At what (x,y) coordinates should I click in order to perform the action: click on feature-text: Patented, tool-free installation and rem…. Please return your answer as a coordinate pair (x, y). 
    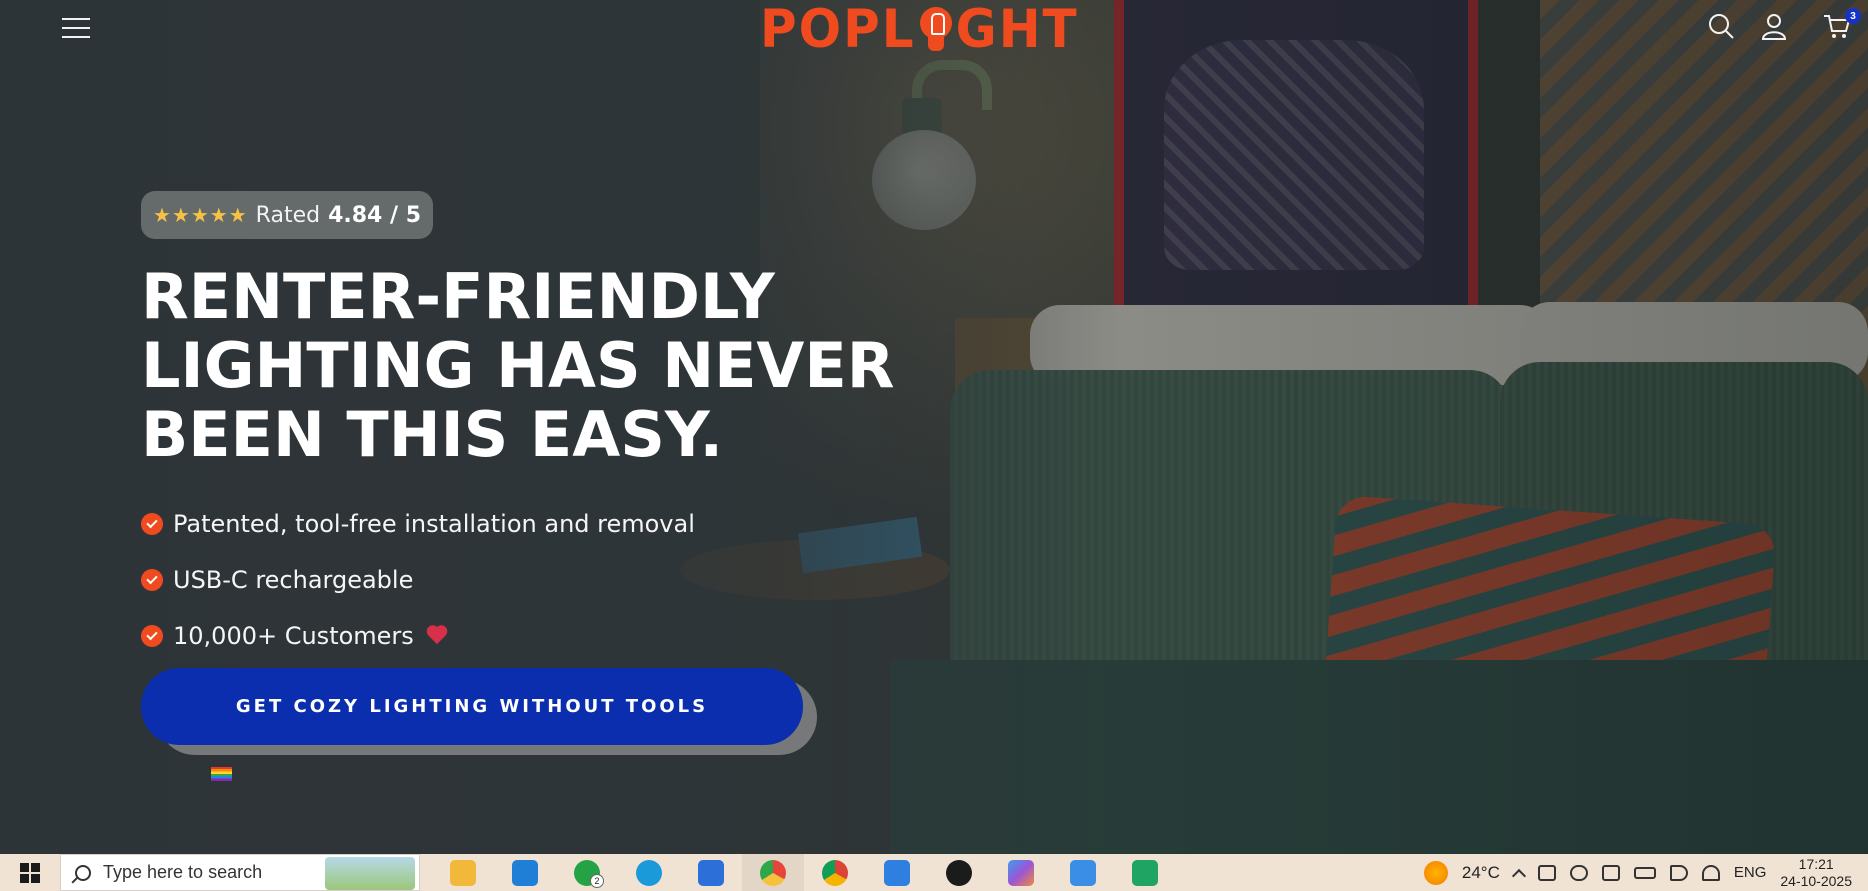
    Looking at the image, I should click on (434, 524).